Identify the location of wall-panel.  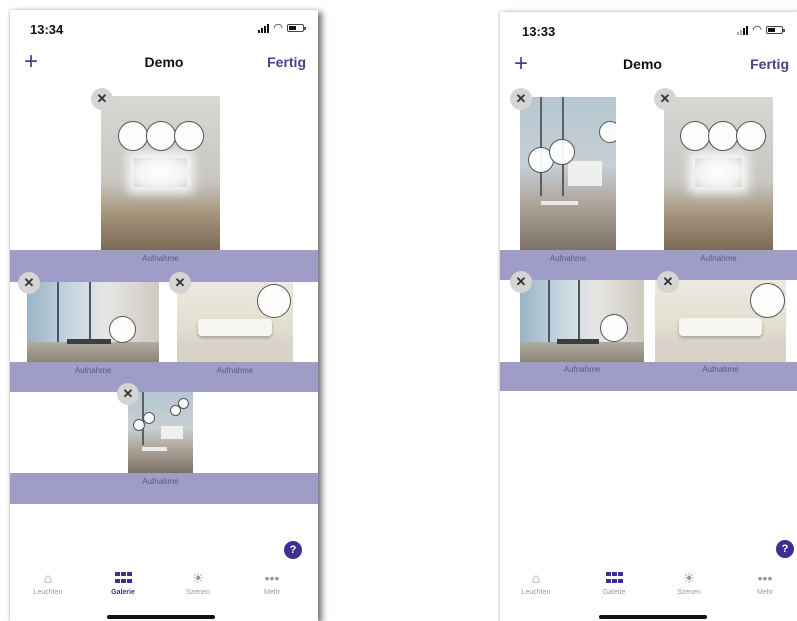
(585, 173).